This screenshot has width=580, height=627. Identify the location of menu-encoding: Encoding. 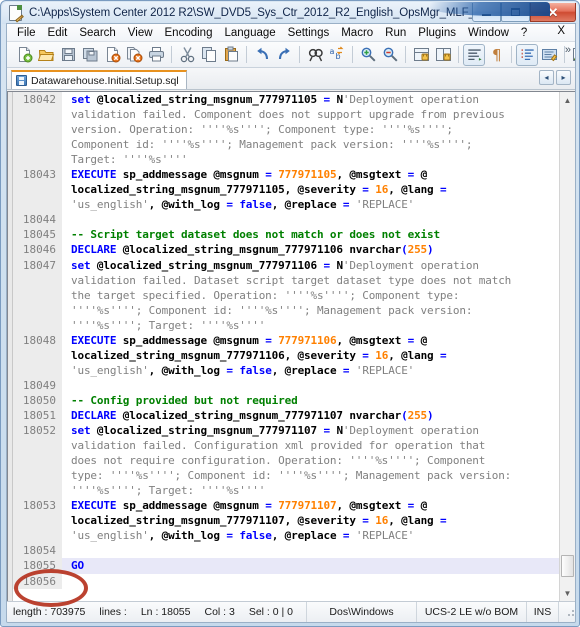
(189, 33).